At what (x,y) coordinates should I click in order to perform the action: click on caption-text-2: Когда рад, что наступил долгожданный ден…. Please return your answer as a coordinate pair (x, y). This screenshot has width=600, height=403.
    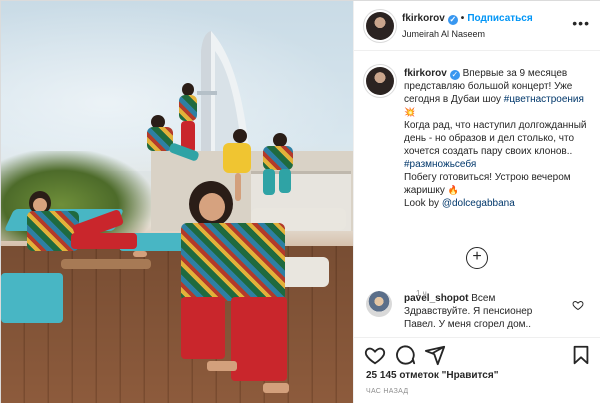
    Looking at the image, I should click on (495, 138).